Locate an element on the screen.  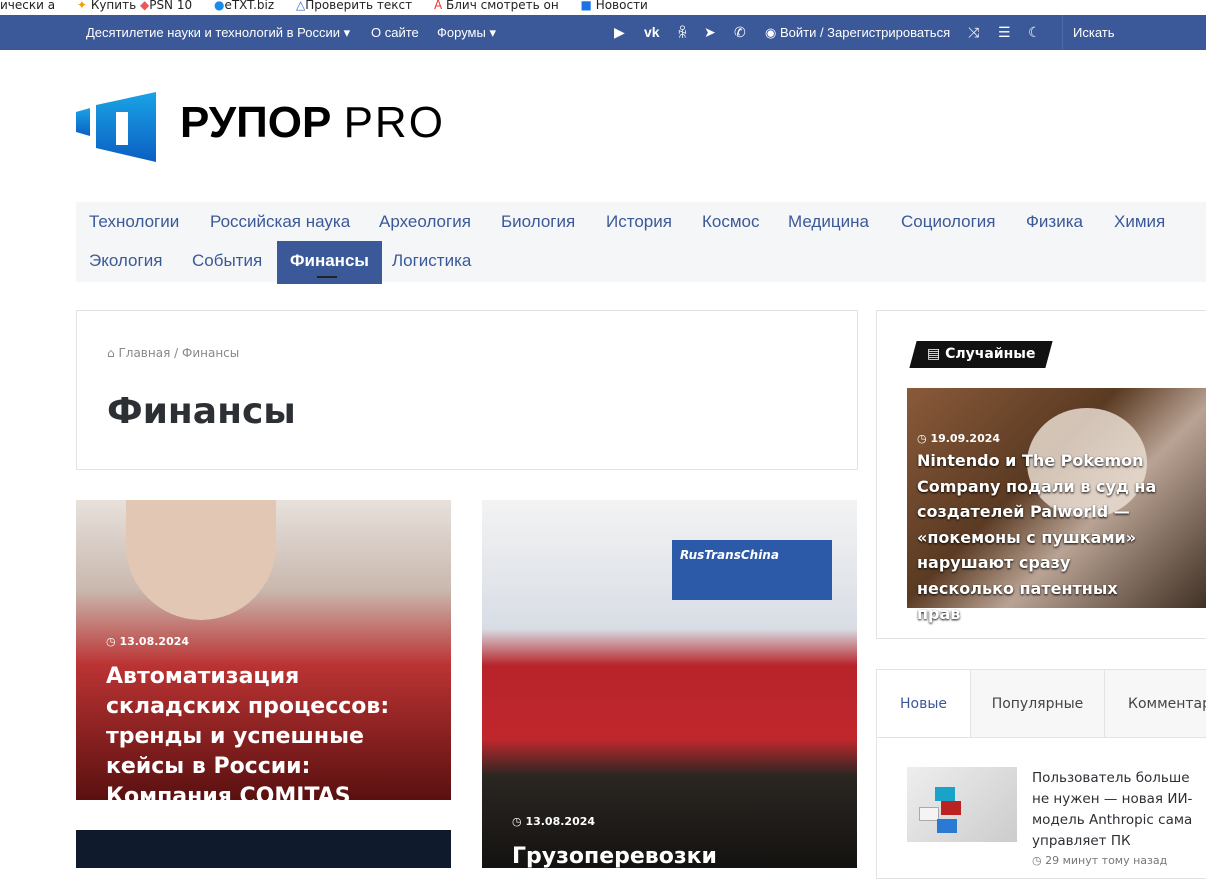
latest-time: ◷ 29 минут тому назад is located at coordinates (1100, 860).